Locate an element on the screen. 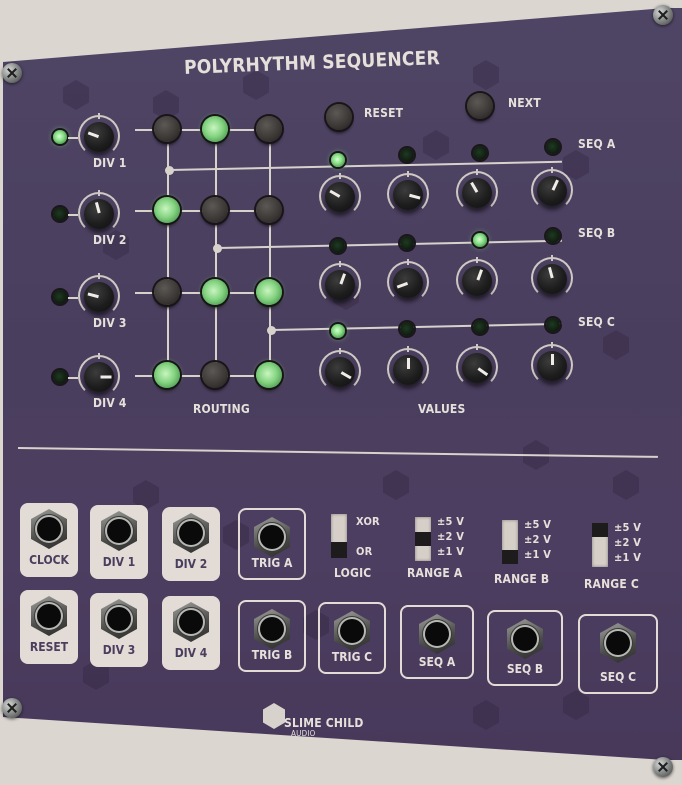  logic-label: LOGIC is located at coordinates (353, 573).